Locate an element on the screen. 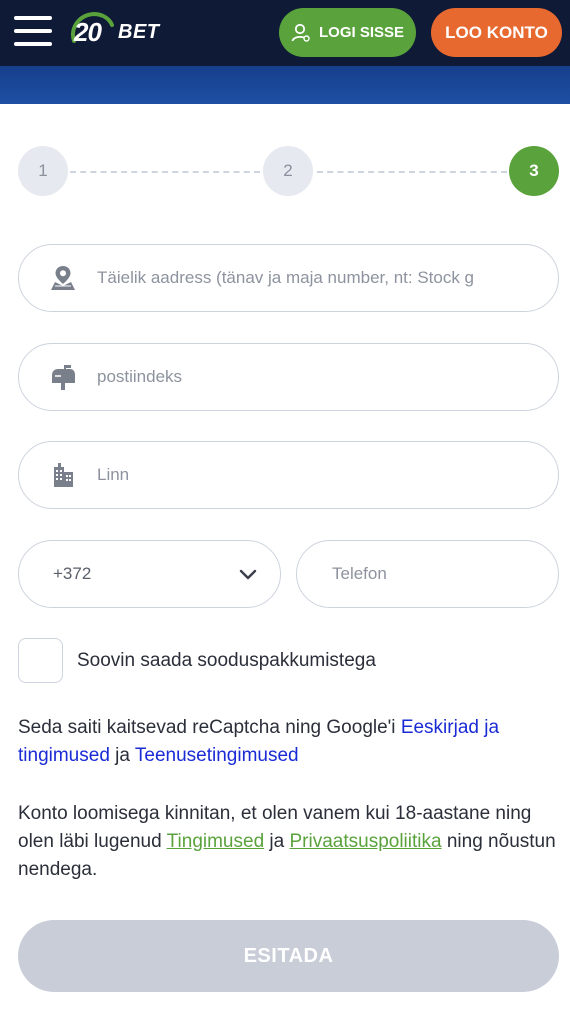 This screenshot has width=570, height=1024. privacy-policy-link: Privaatsuspoliitika is located at coordinates (366, 841).